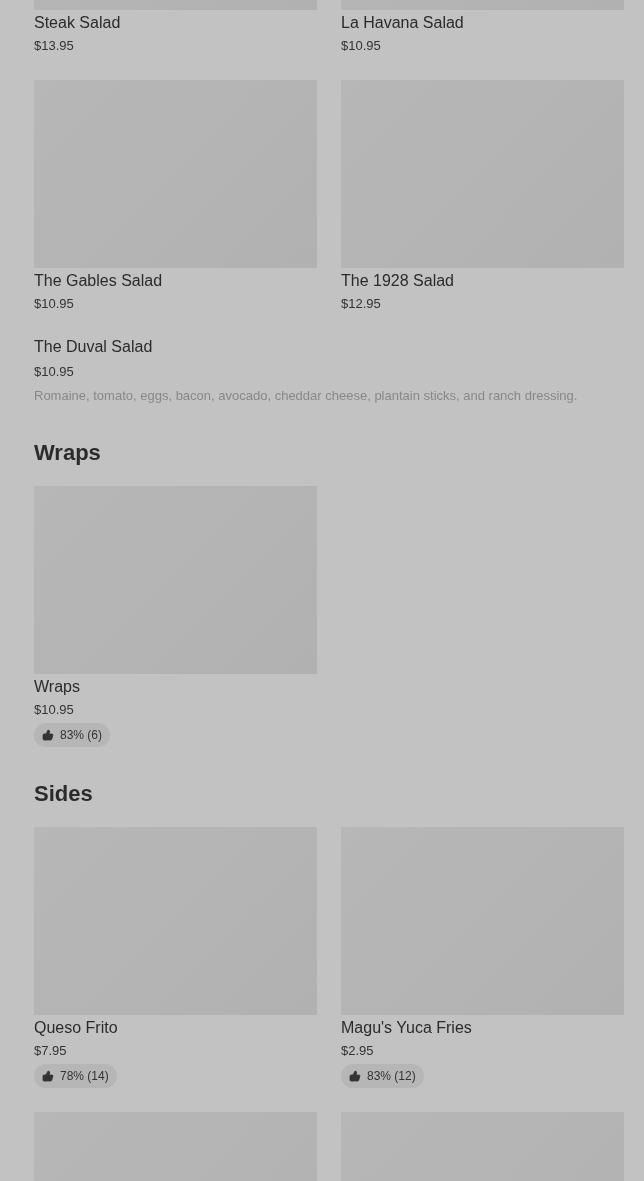 The height and width of the screenshot is (1181, 644). I want to click on item-name: Magu's Yuca Fries, so click(482, 1028).